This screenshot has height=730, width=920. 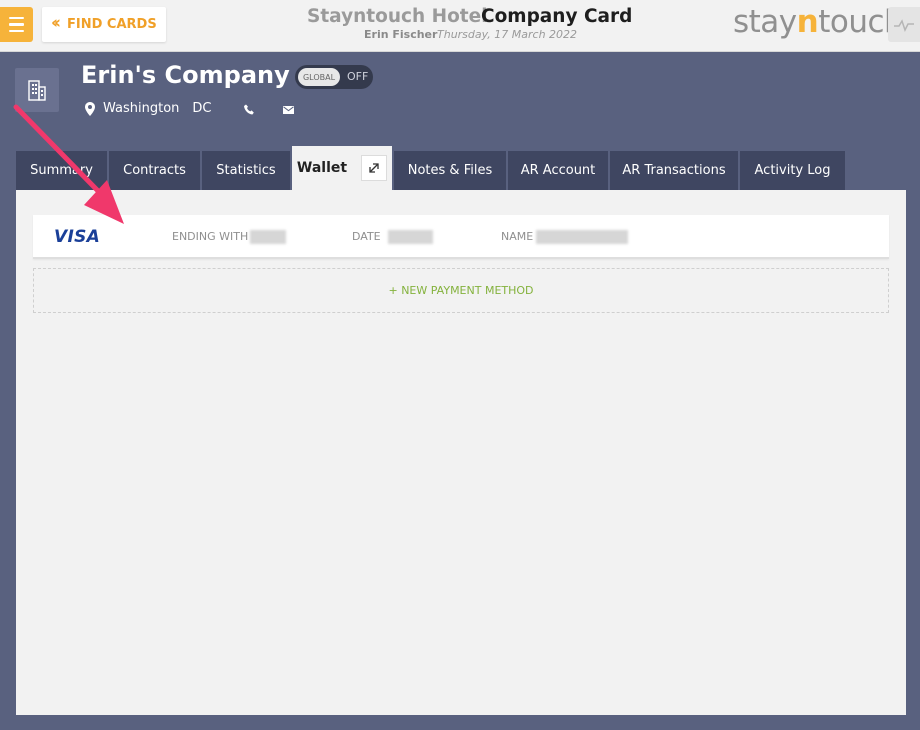 What do you see at coordinates (461, 237) in the screenshot?
I see `payment-card-row: VISA ENDING WITH DATE NAME` at bounding box center [461, 237].